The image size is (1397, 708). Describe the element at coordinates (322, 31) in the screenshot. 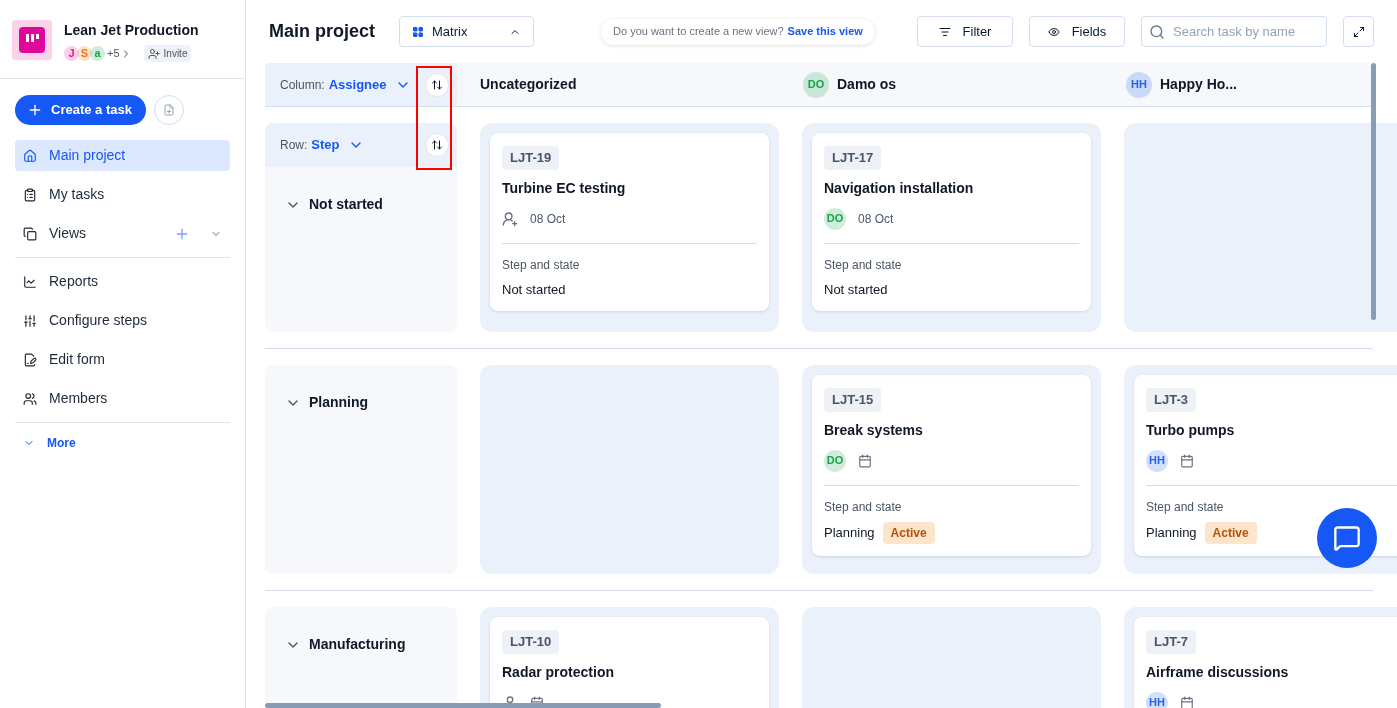

I see `page-title: Main project` at that location.